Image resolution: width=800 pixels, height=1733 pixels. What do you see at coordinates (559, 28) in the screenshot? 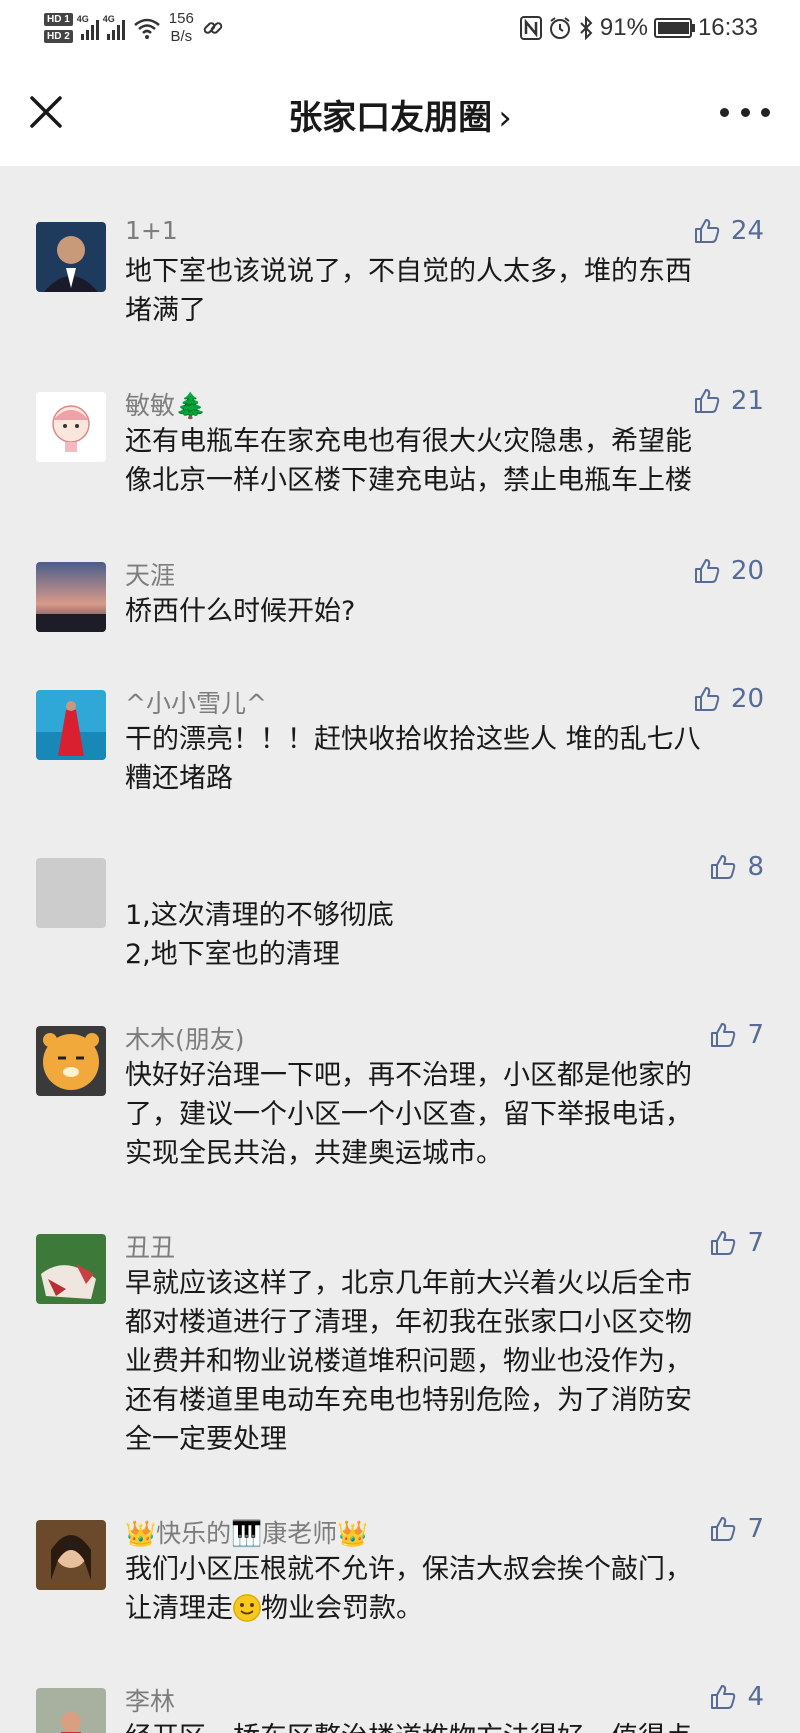
I see `alarm-icon` at bounding box center [559, 28].